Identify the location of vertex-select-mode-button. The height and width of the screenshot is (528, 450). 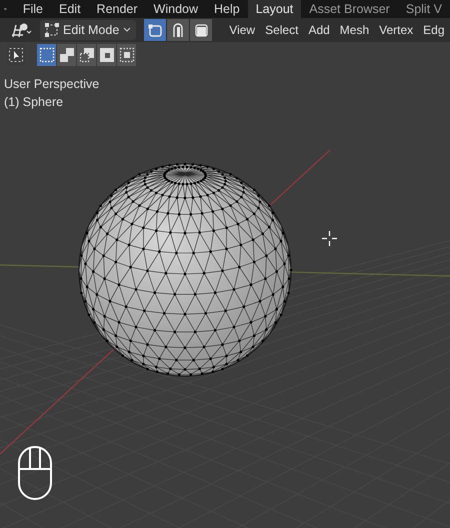
(155, 30).